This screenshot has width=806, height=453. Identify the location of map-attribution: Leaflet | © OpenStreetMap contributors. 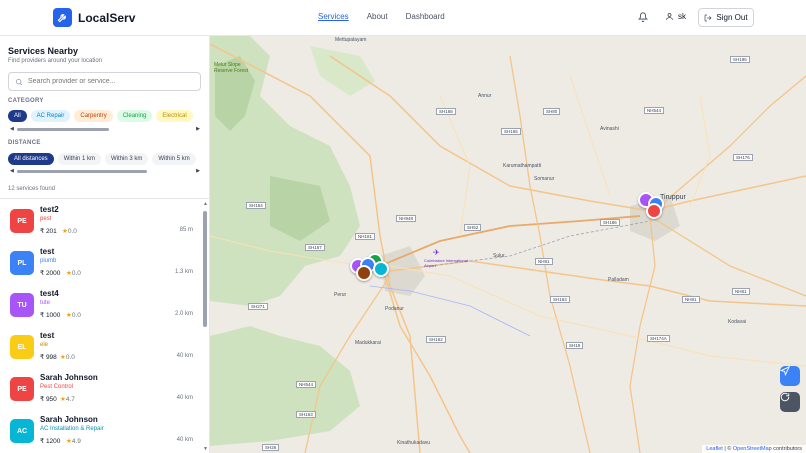
(754, 449).